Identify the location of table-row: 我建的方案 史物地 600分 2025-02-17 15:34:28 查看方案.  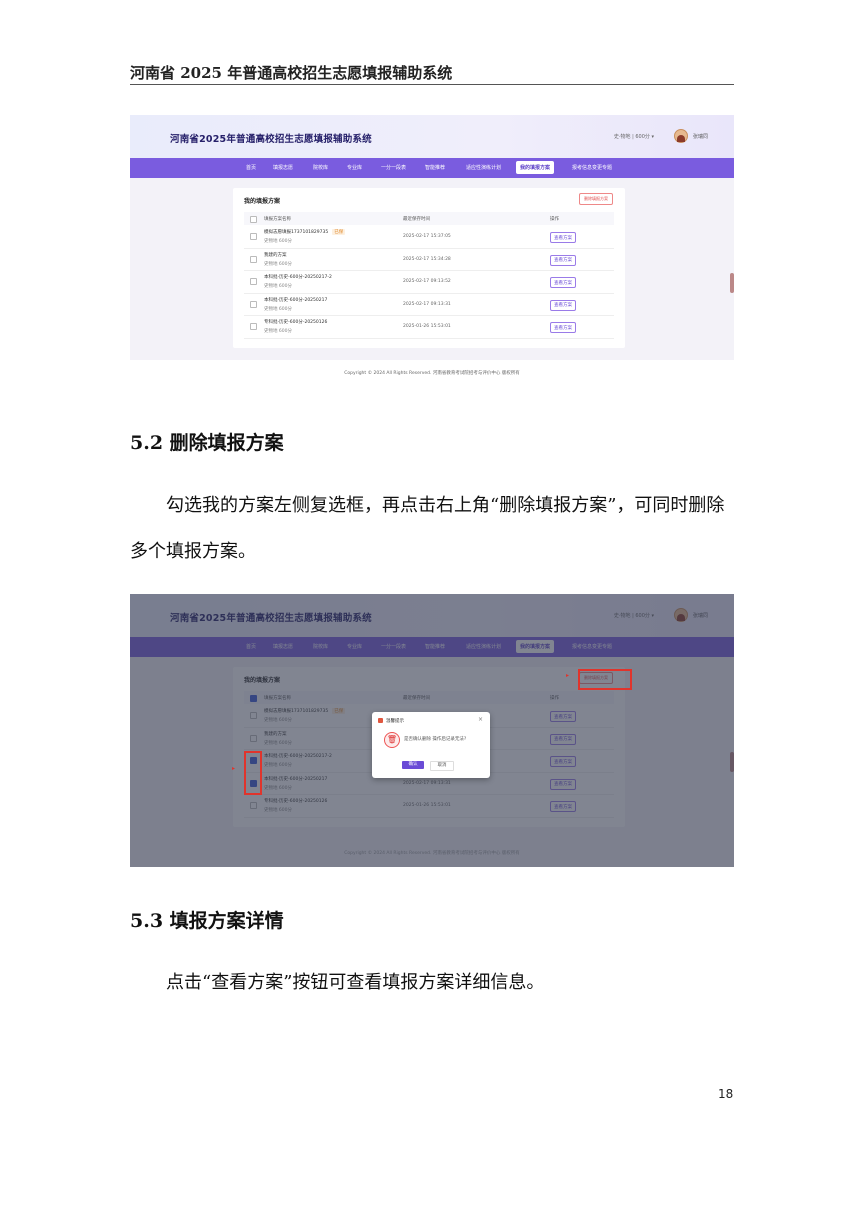
(429, 260).